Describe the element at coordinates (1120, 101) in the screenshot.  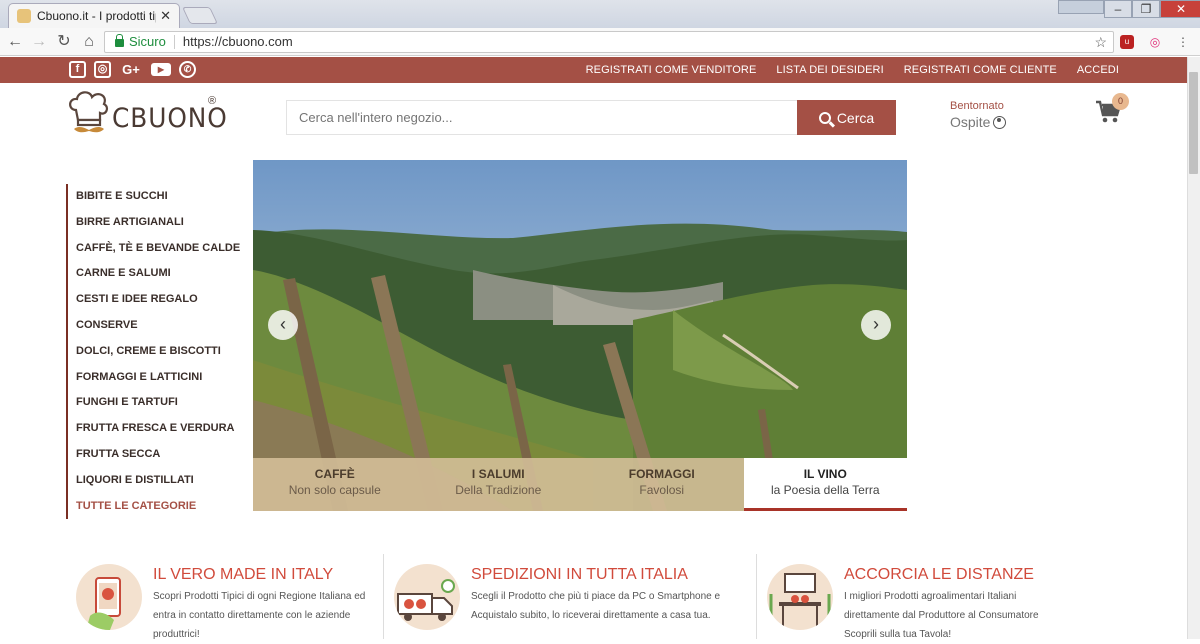
I see `cart-count-badge: 0` at that location.